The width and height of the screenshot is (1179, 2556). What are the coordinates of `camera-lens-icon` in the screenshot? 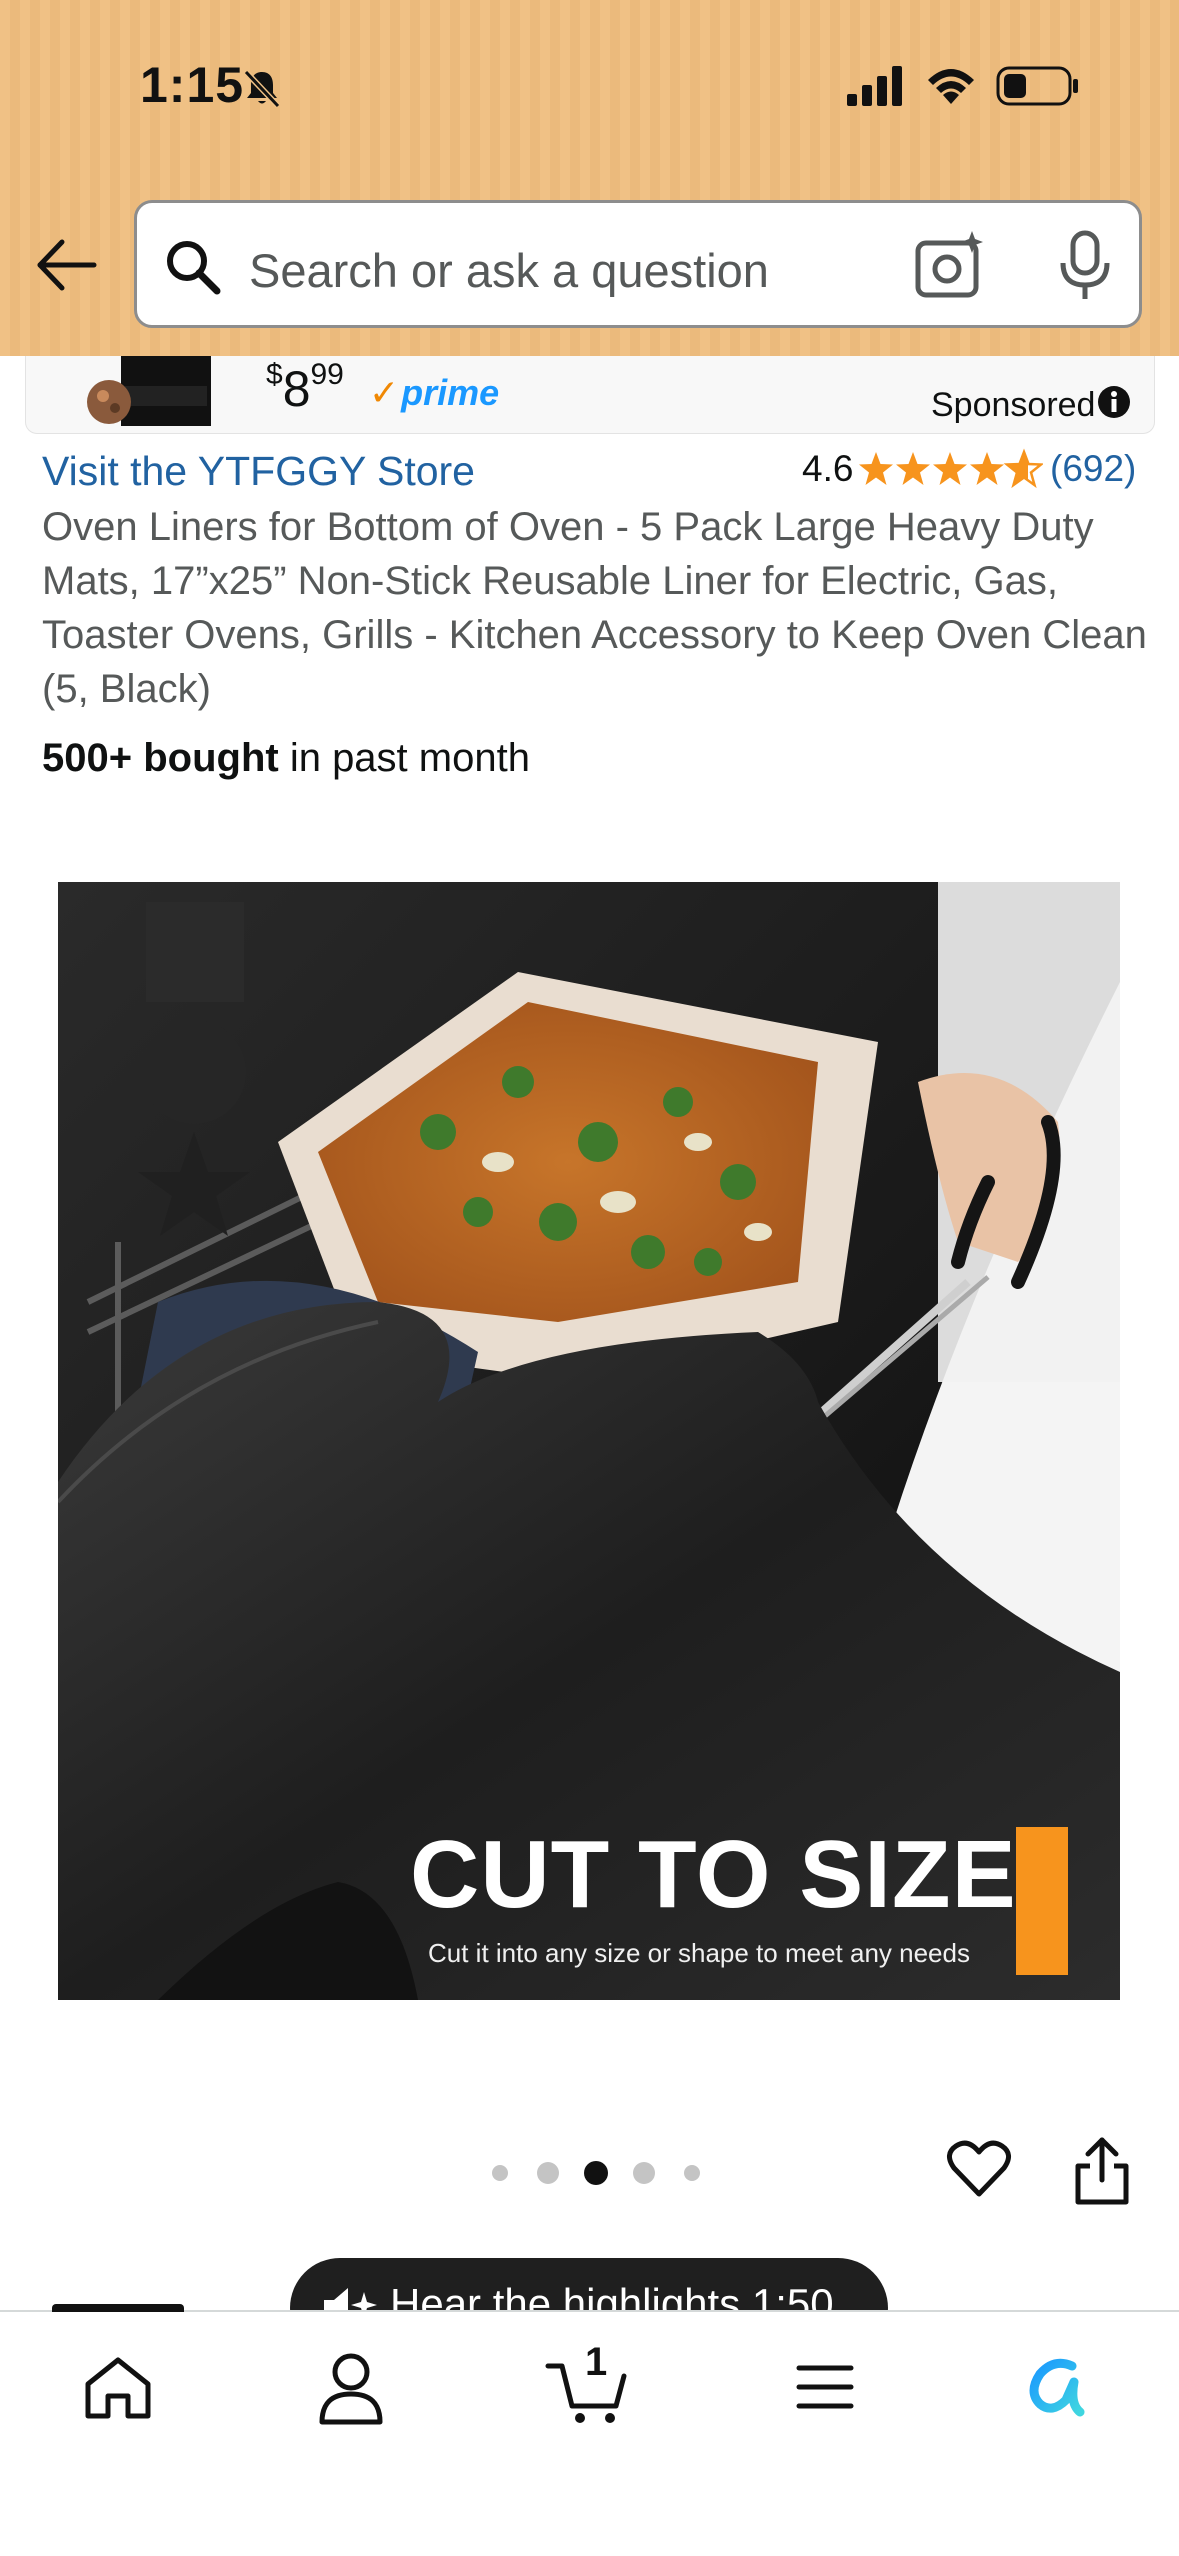 It's located at (950, 265).